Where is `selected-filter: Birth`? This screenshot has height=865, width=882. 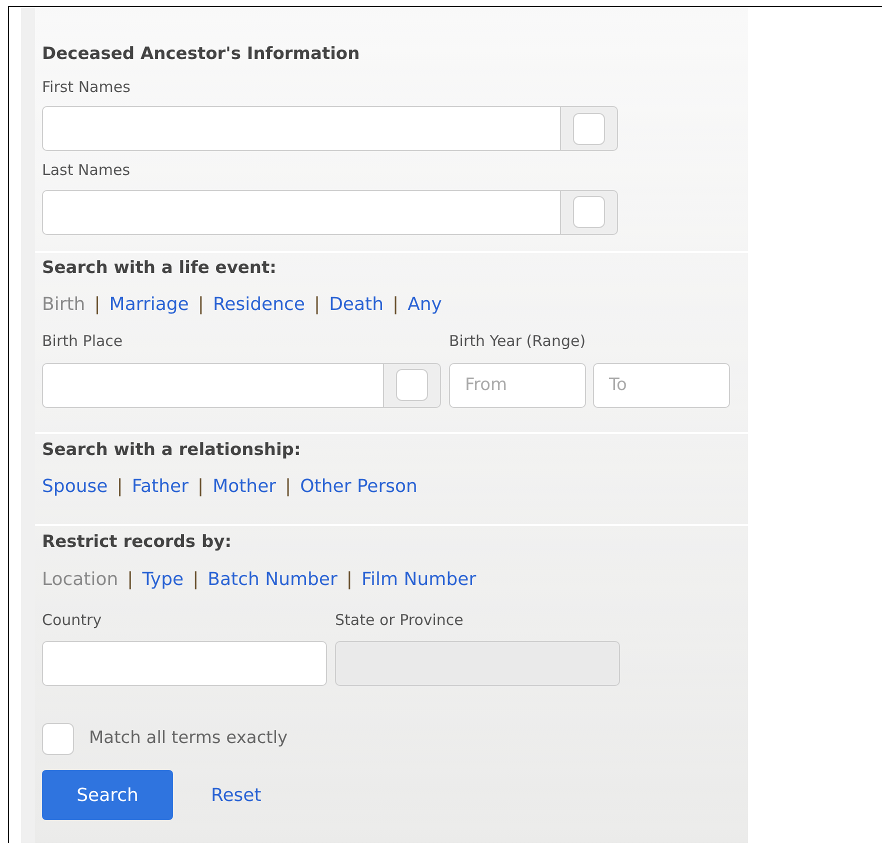
selected-filter: Birth is located at coordinates (64, 304).